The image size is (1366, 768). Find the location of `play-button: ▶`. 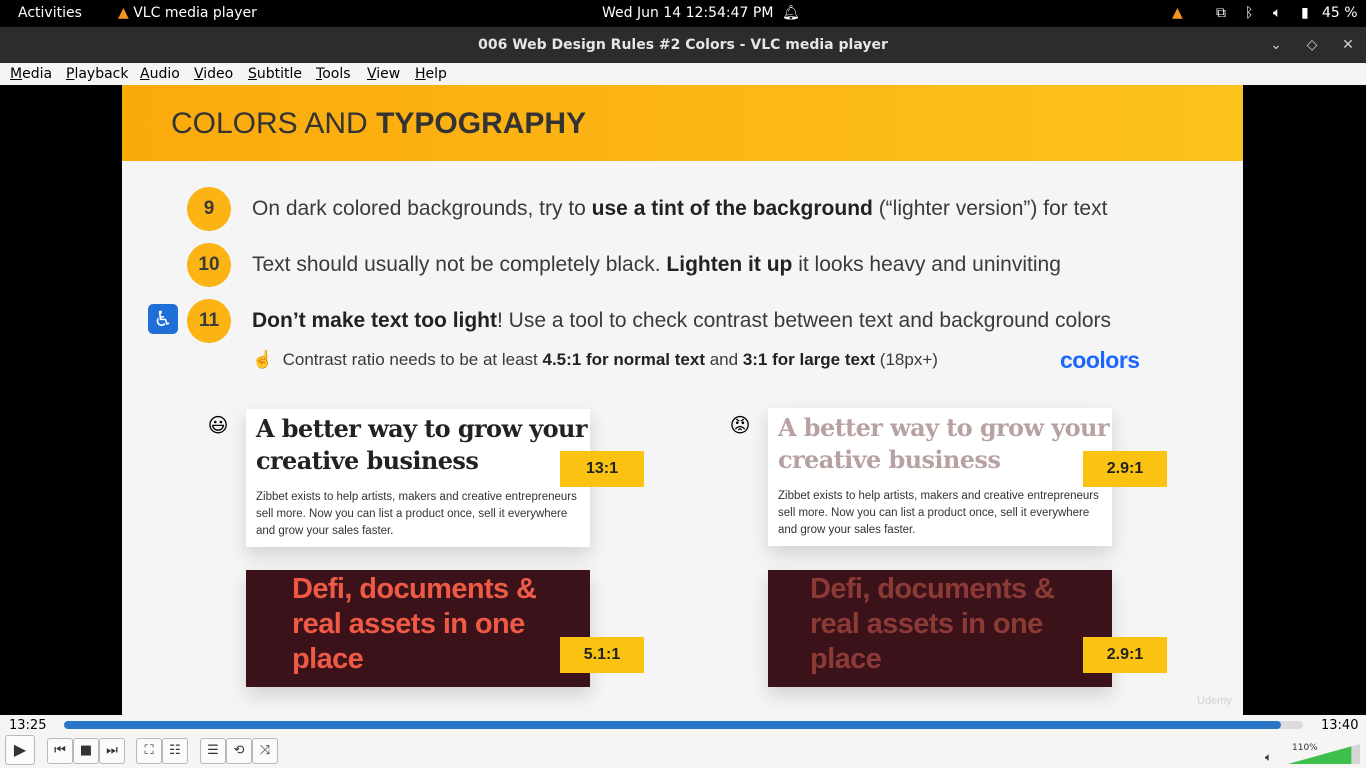

play-button: ▶ is located at coordinates (20, 750).